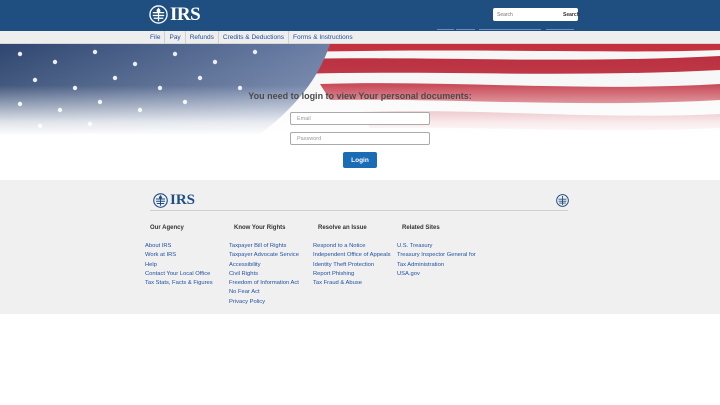 This screenshot has height=405, width=720. I want to click on irs-seal-icon, so click(562, 200).